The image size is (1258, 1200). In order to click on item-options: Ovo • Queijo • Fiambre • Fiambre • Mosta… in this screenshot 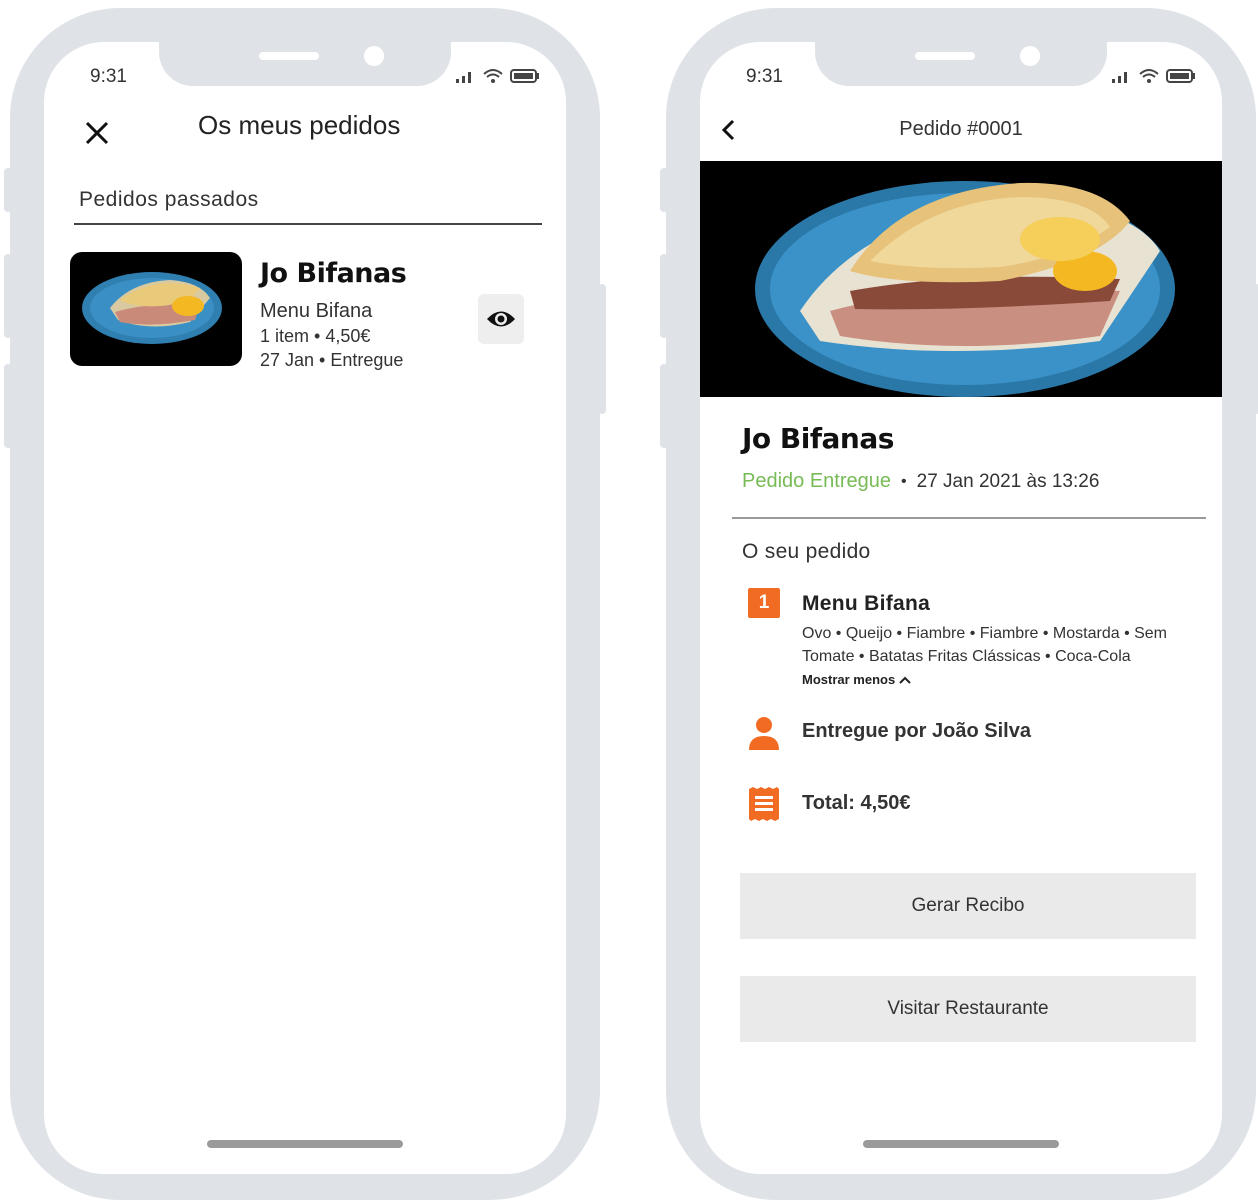, I will do `click(985, 645)`.